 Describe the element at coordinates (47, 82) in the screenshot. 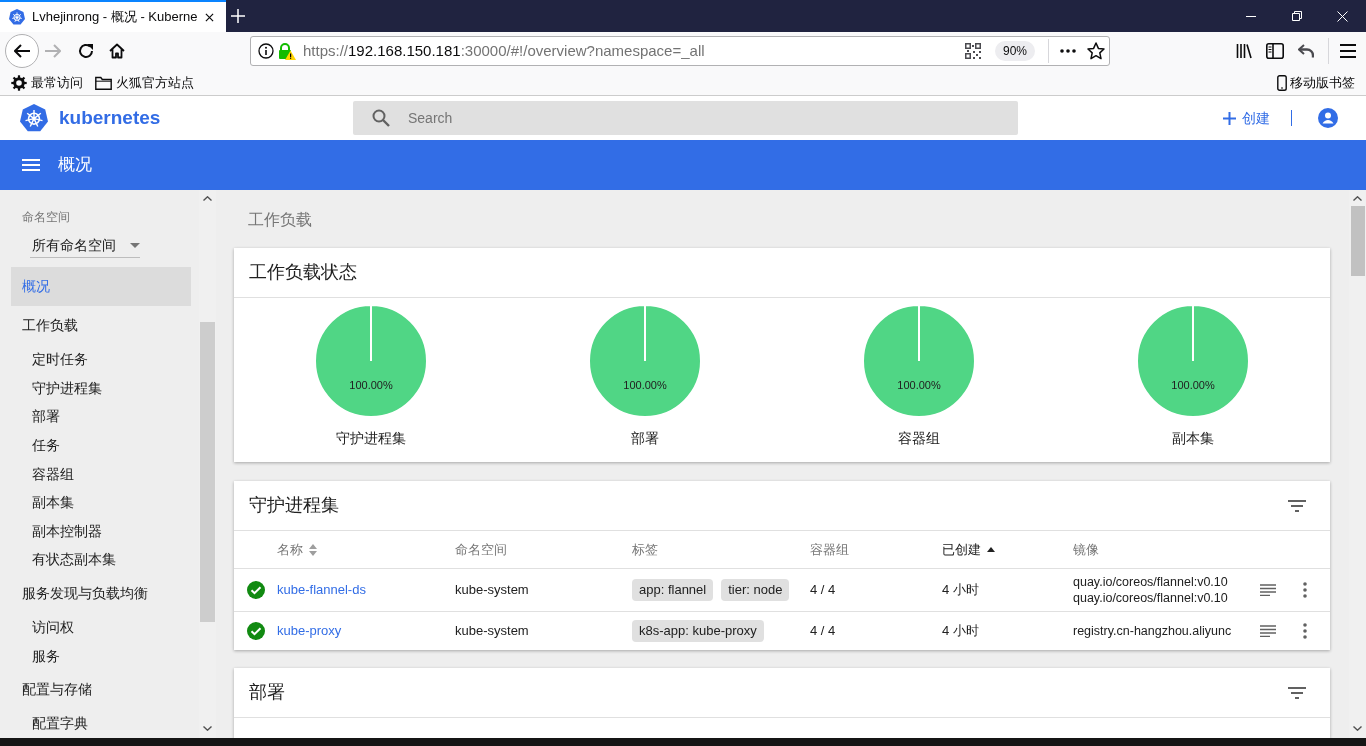

I see `bookmark-item: 最常访问` at that location.